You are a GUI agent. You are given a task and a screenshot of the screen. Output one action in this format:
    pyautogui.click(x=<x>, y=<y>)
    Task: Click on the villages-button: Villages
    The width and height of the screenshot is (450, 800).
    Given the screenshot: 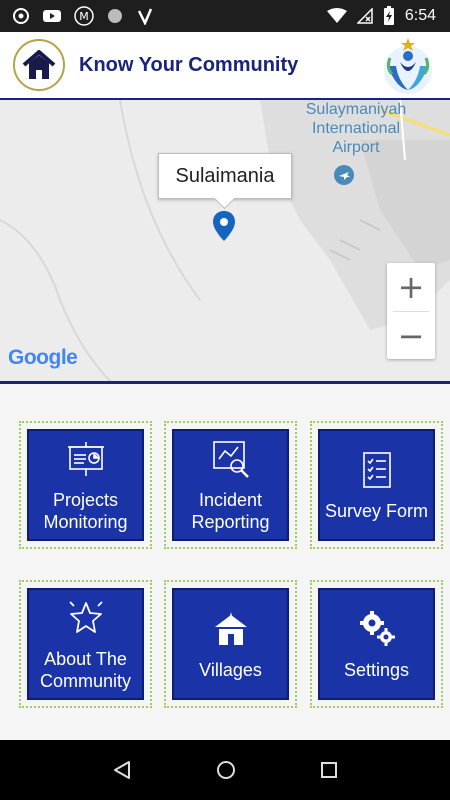 What is the action you would take?
    pyautogui.click(x=230, y=644)
    